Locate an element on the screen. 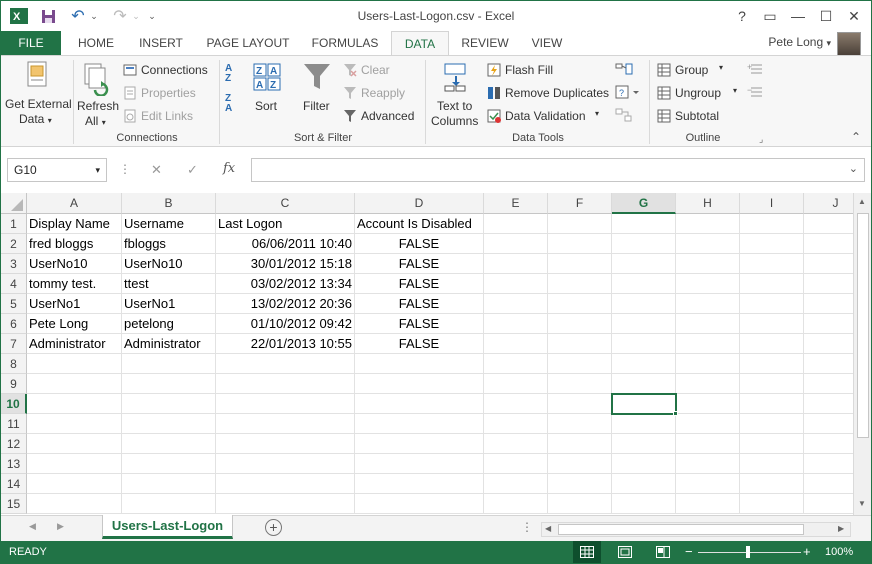  cell-c9 is located at coordinates (285, 384).